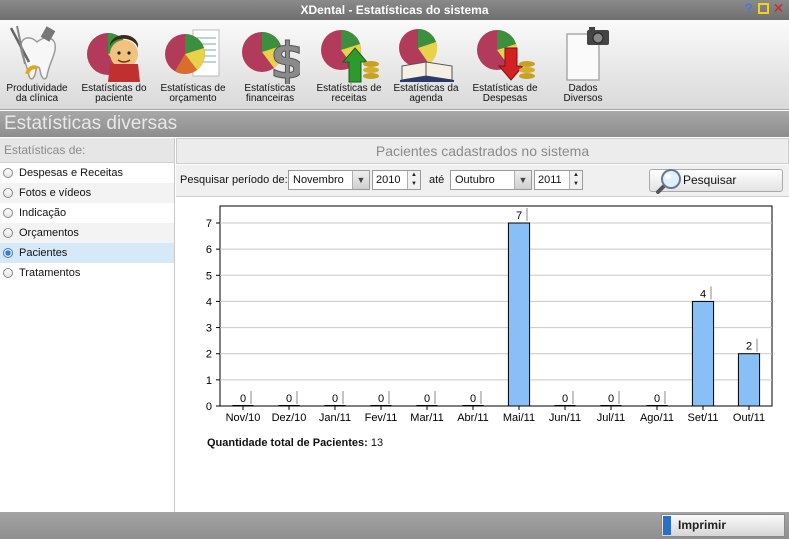  I want to click on print-button: Imprimir, so click(723, 525).